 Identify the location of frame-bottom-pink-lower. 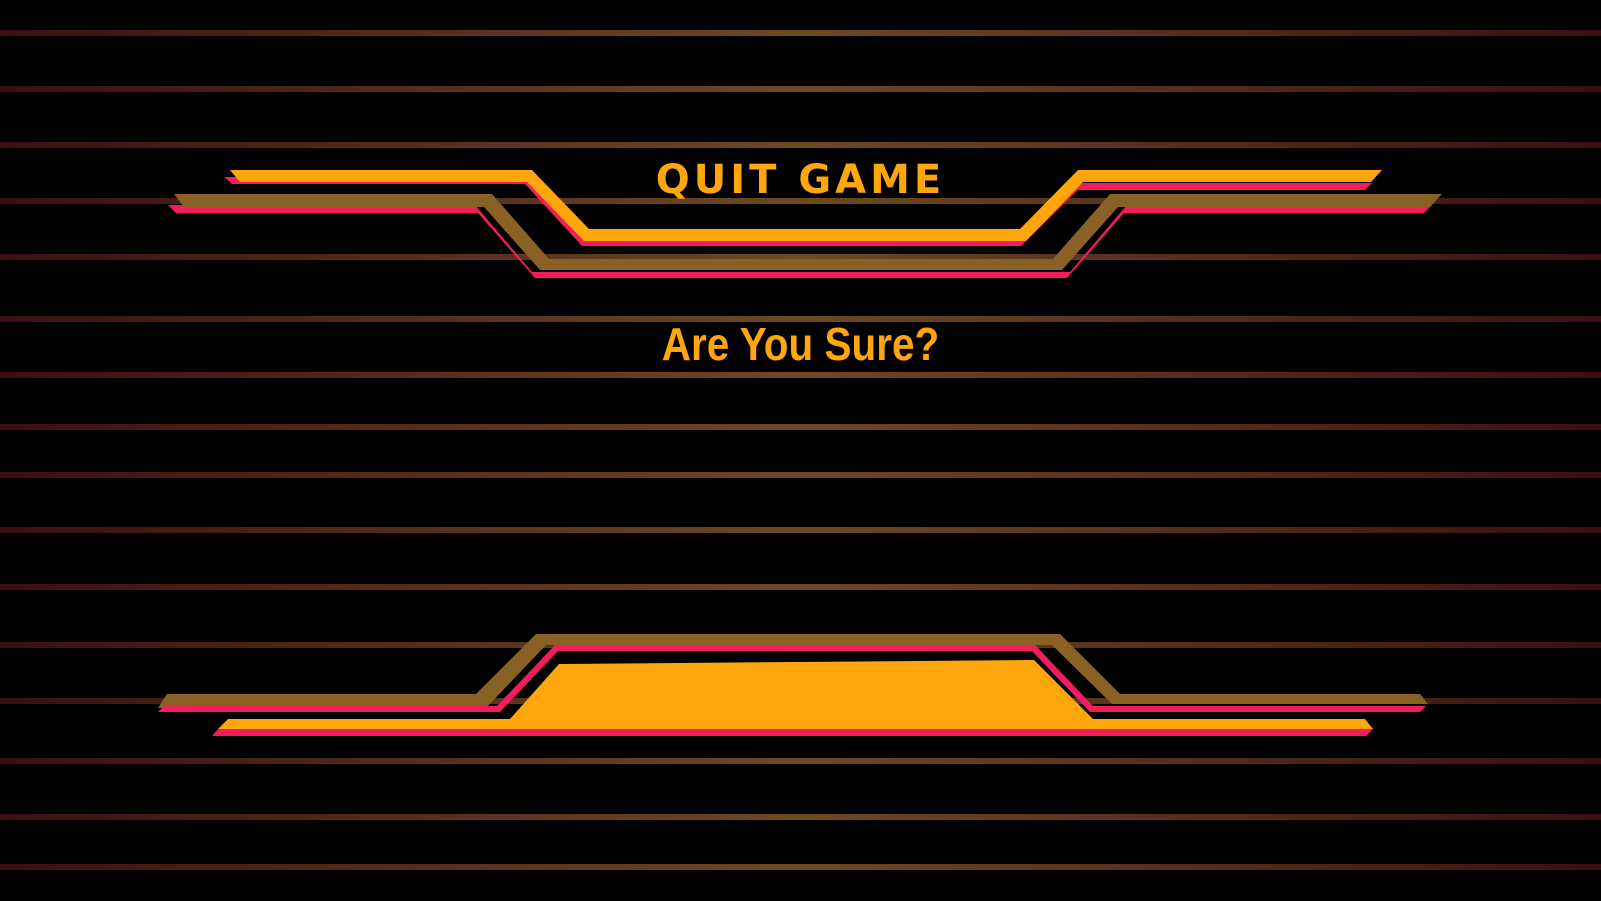
(792, 732).